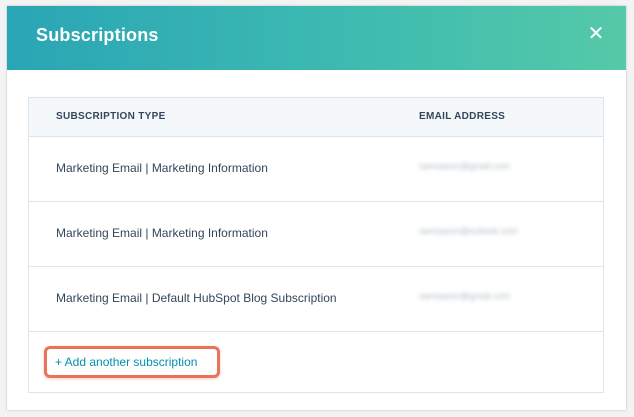 This screenshot has width=634, height=417. Describe the element at coordinates (316, 38) in the screenshot. I see `modal-header: Subscriptions ✕` at that location.